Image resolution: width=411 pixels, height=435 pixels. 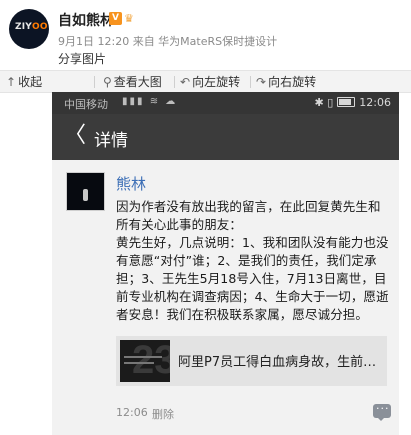 What do you see at coordinates (107, 82) in the screenshot?
I see `magnifier-icon: ⚲` at bounding box center [107, 82].